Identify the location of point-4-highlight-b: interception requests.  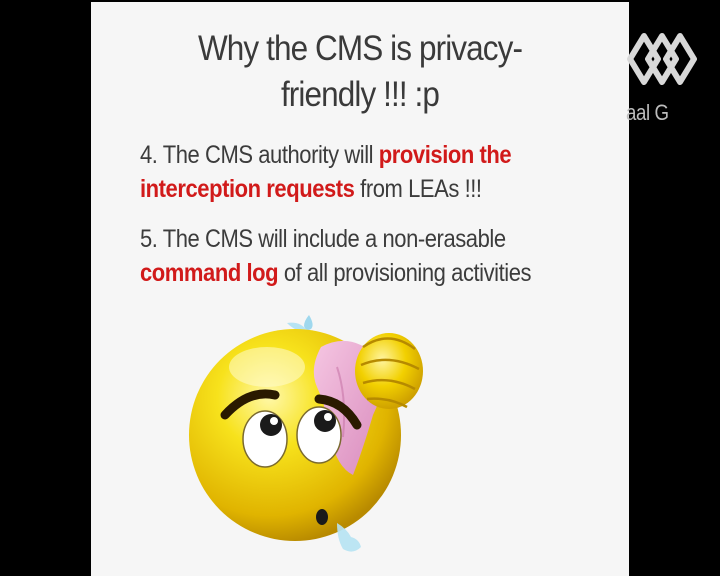
(247, 189).